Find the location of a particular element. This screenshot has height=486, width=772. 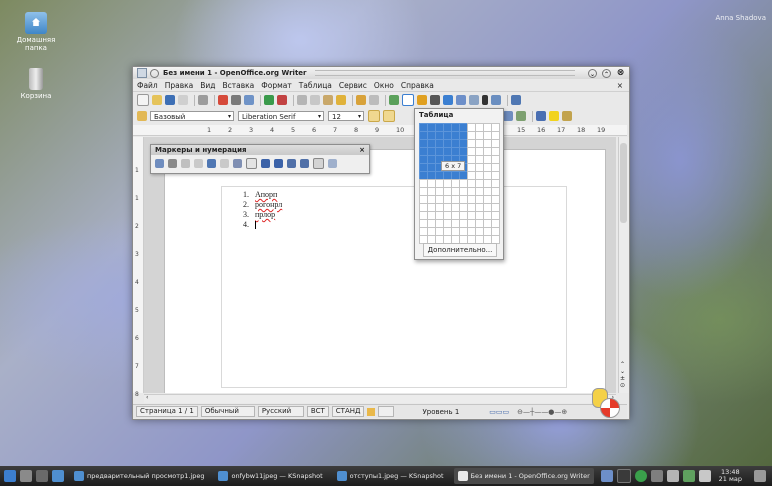

italic-icon is located at coordinates (389, 116).